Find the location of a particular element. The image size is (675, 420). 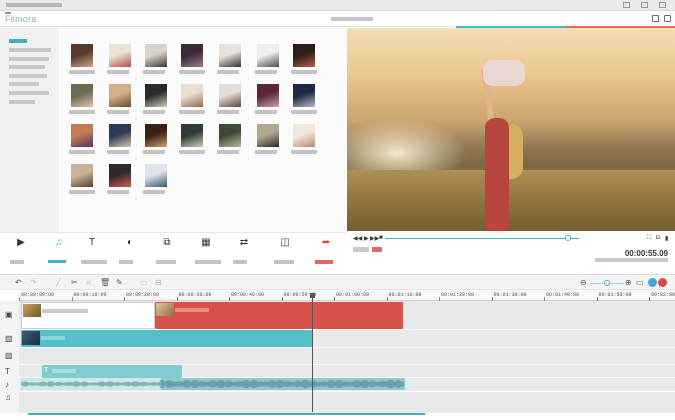

preview-option is located at coordinates (361, 249).